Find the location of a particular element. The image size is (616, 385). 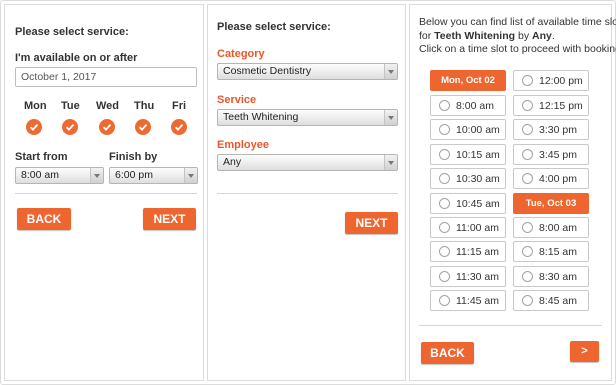

slot-label: 10:15 am is located at coordinates (478, 155).